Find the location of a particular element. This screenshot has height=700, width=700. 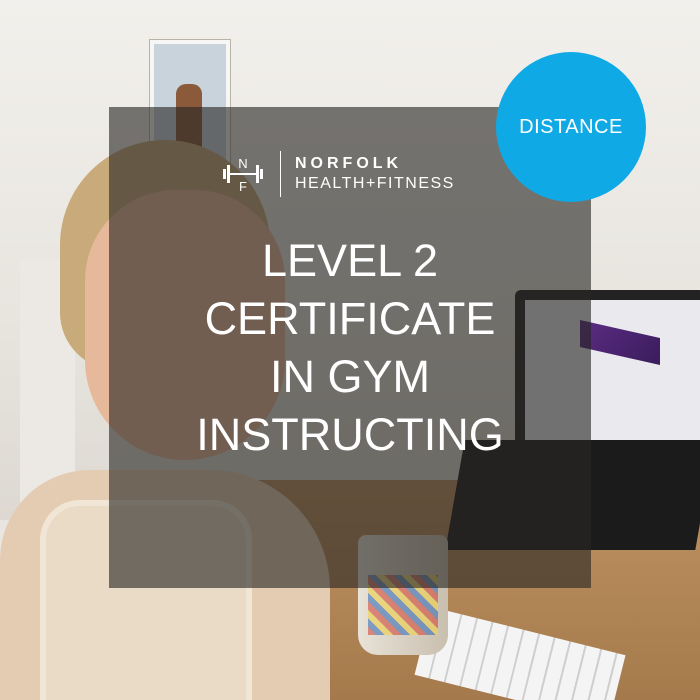

brand-logo: N F NORFOLK HEALTH+FITNESS is located at coordinates (362, 174).